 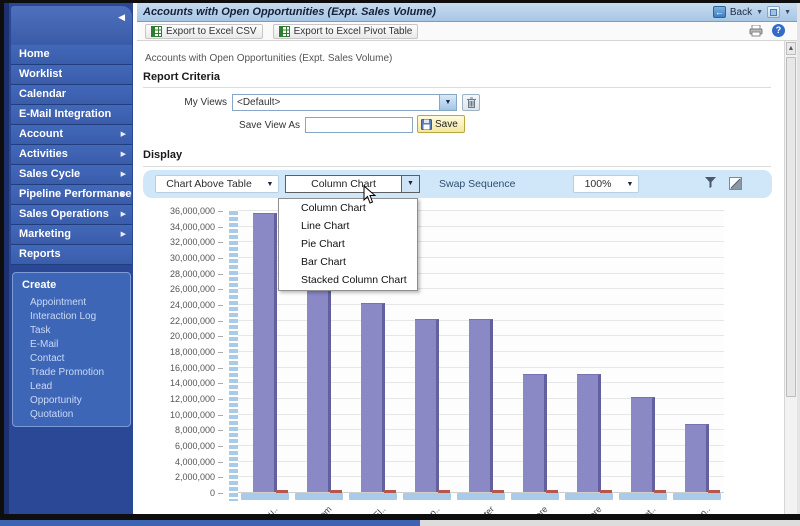 What do you see at coordinates (481, 509) in the screenshot?
I see `x-axis-label: ..Center` at bounding box center [481, 509].